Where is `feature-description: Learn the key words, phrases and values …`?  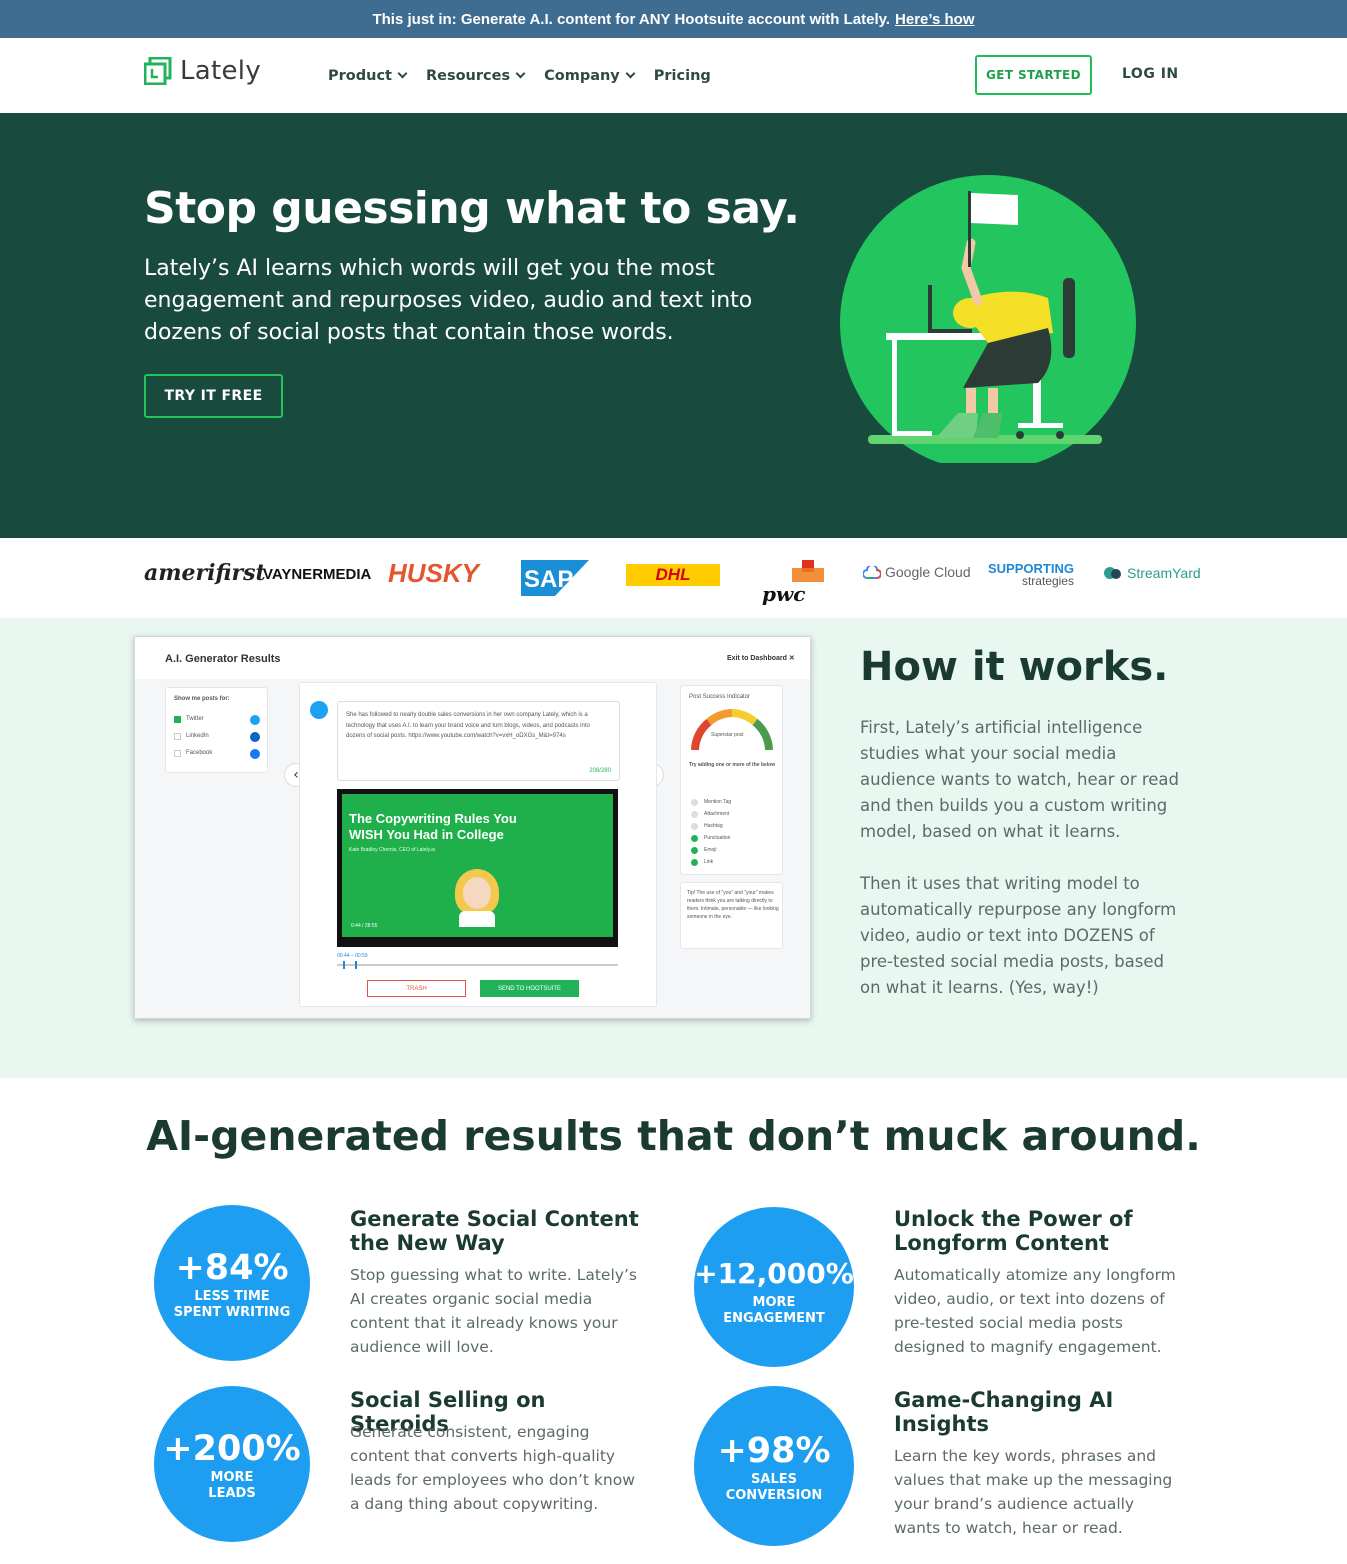 feature-description: Learn the key words, phrases and values … is located at coordinates (1033, 1492).